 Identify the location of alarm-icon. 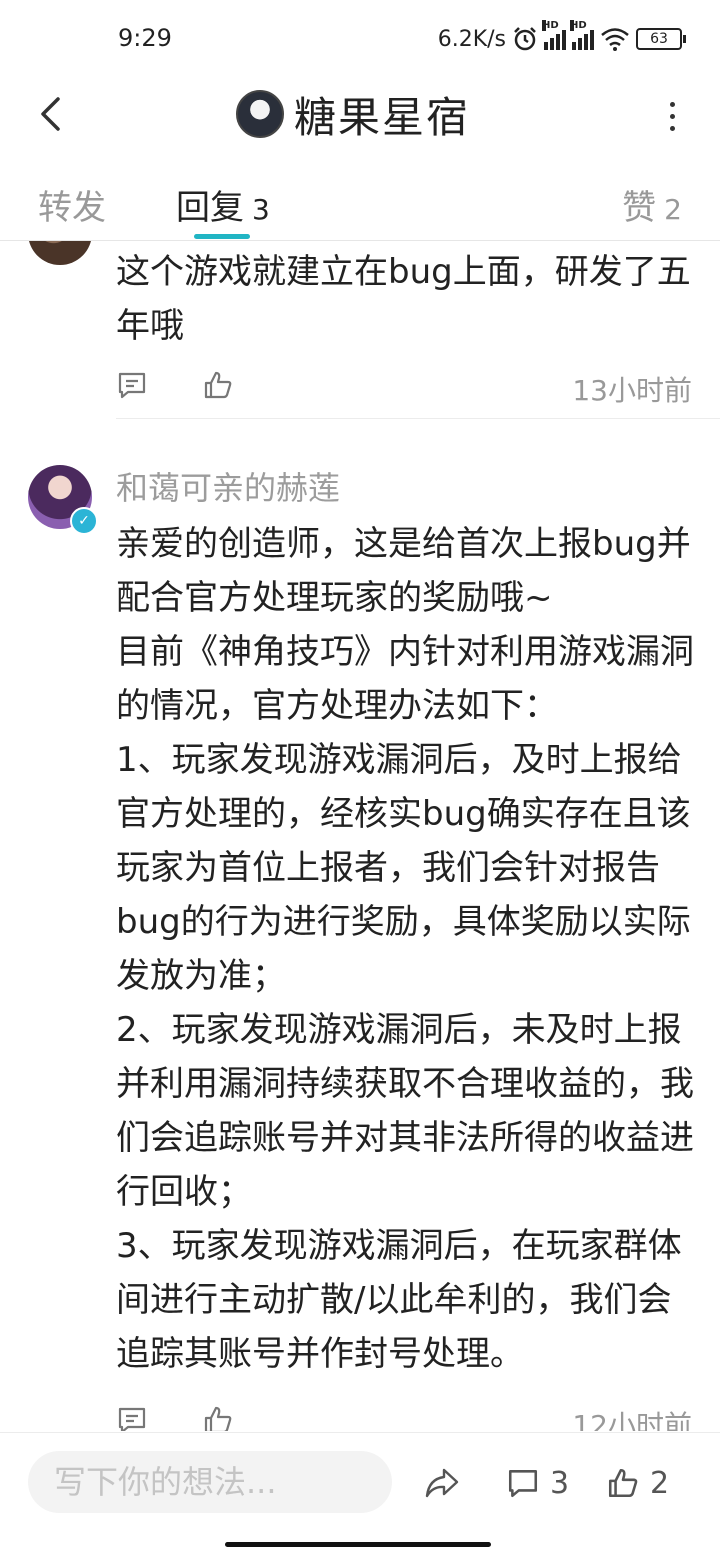
(525, 39).